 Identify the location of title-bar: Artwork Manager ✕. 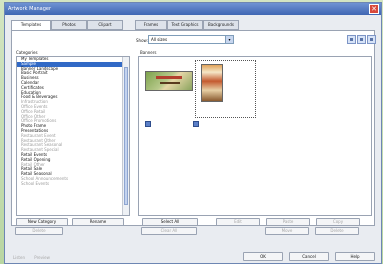
(193, 9).